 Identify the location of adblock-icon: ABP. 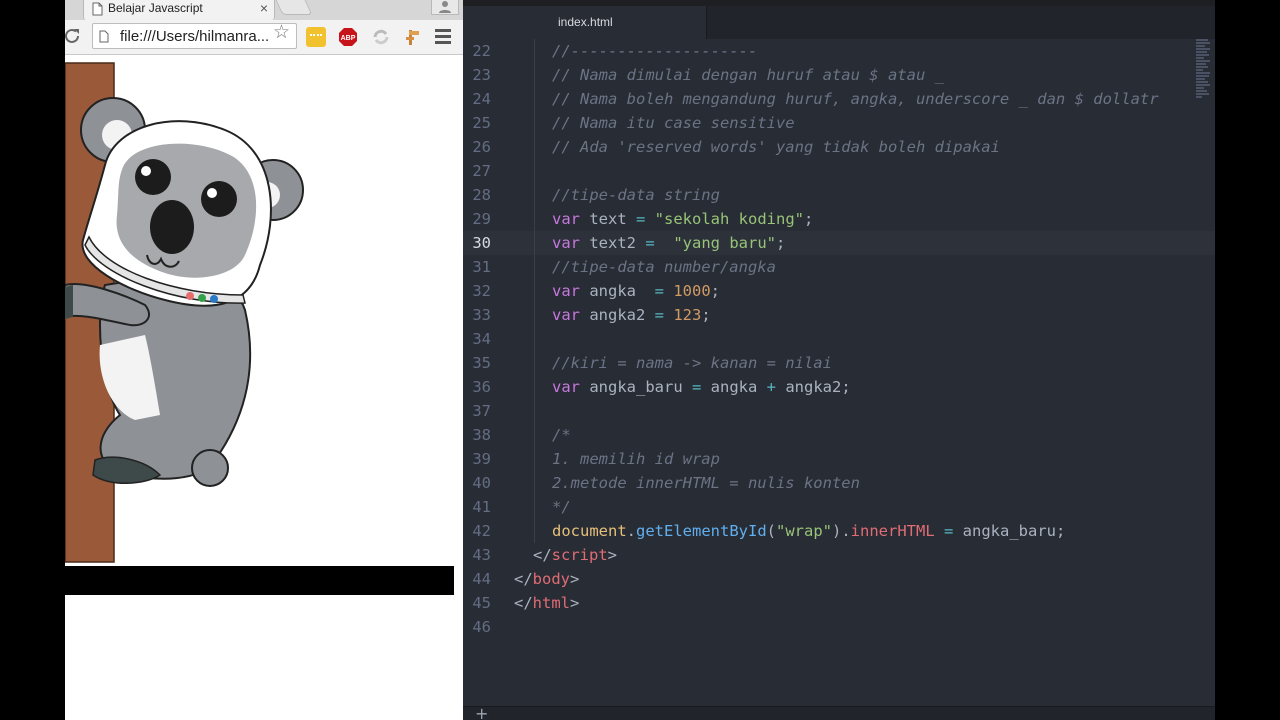
(348, 37).